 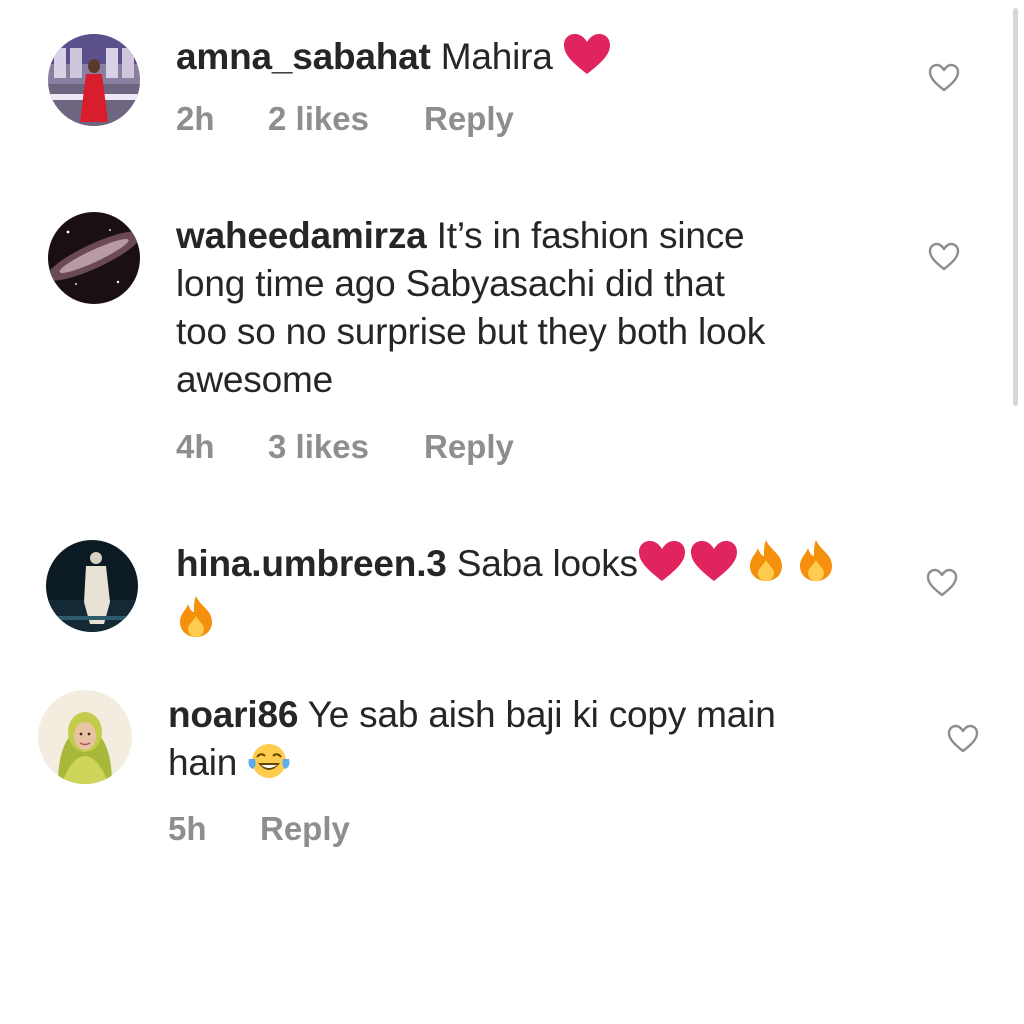 I want to click on comment-meta: 2h 2 likes Reply, so click(x=345, y=119).